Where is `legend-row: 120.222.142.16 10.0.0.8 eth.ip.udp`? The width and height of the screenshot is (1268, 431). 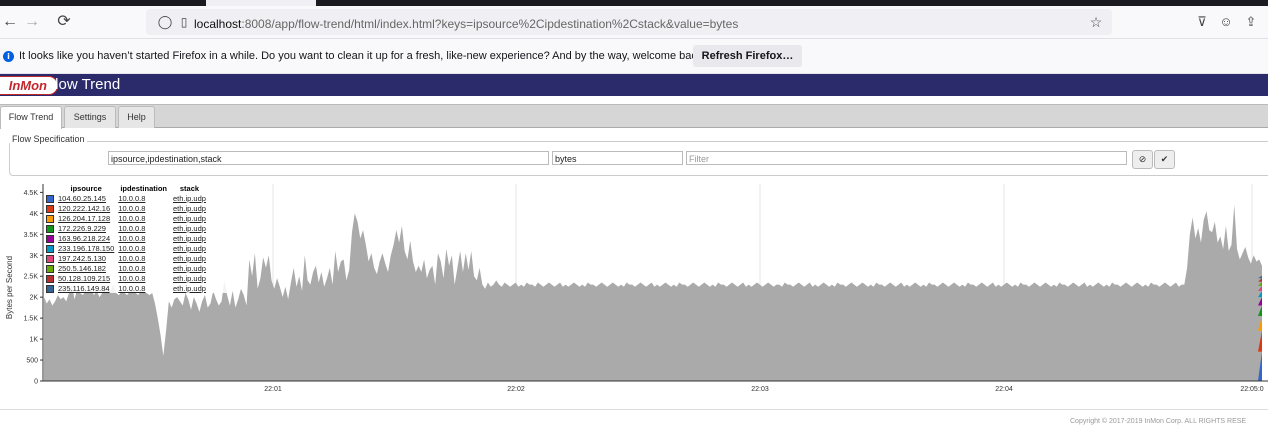
legend-row: 120.222.142.16 10.0.0.8 eth.ip.udp is located at coordinates (126, 208).